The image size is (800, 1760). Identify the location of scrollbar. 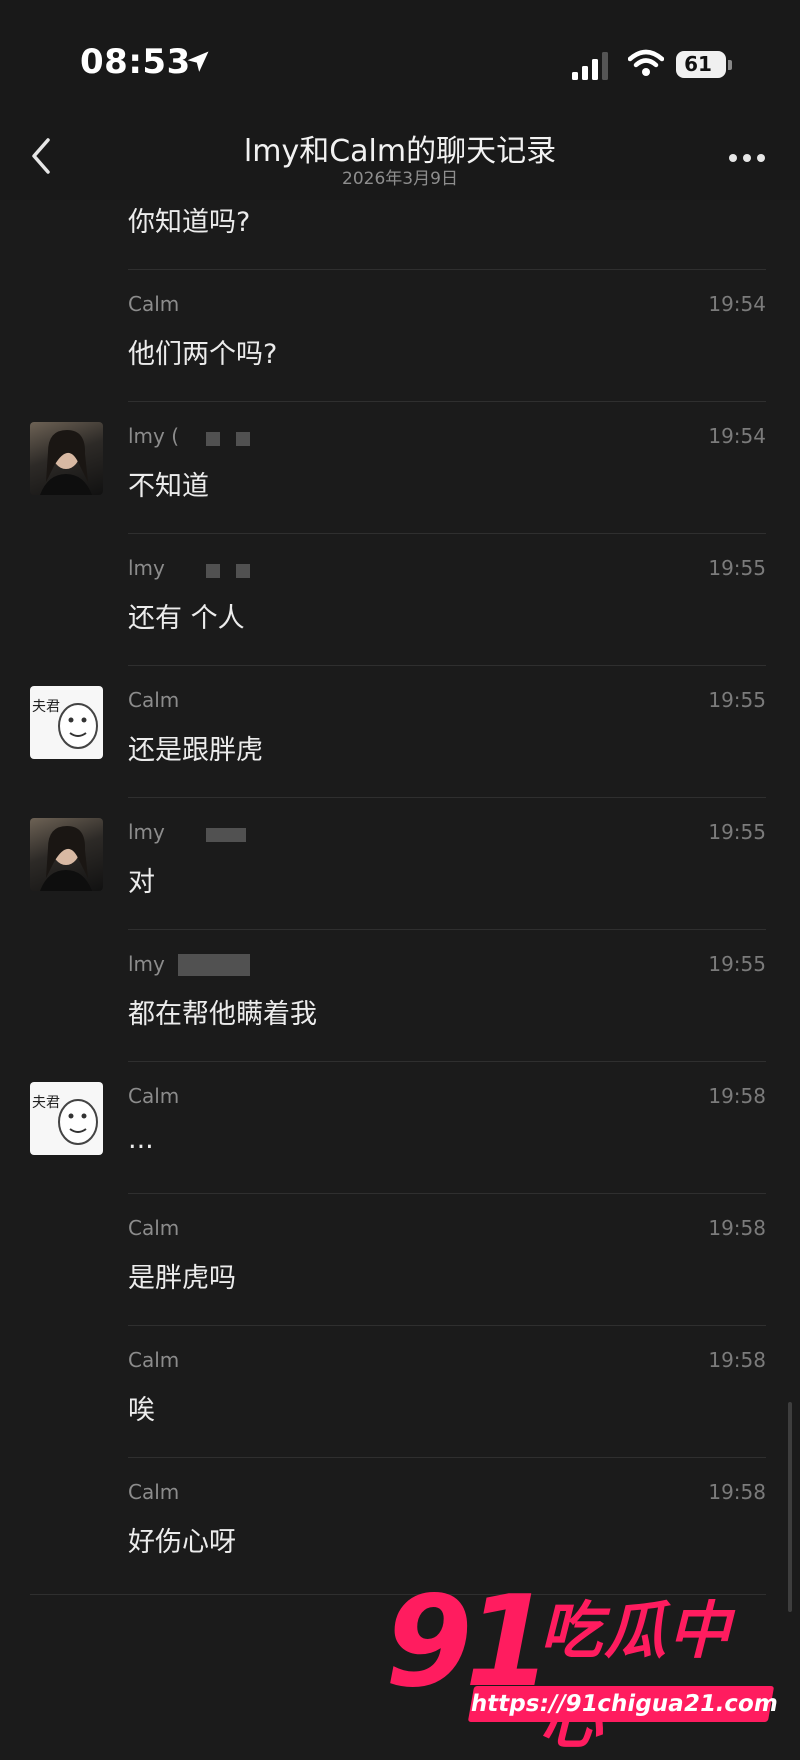
(790, 1507).